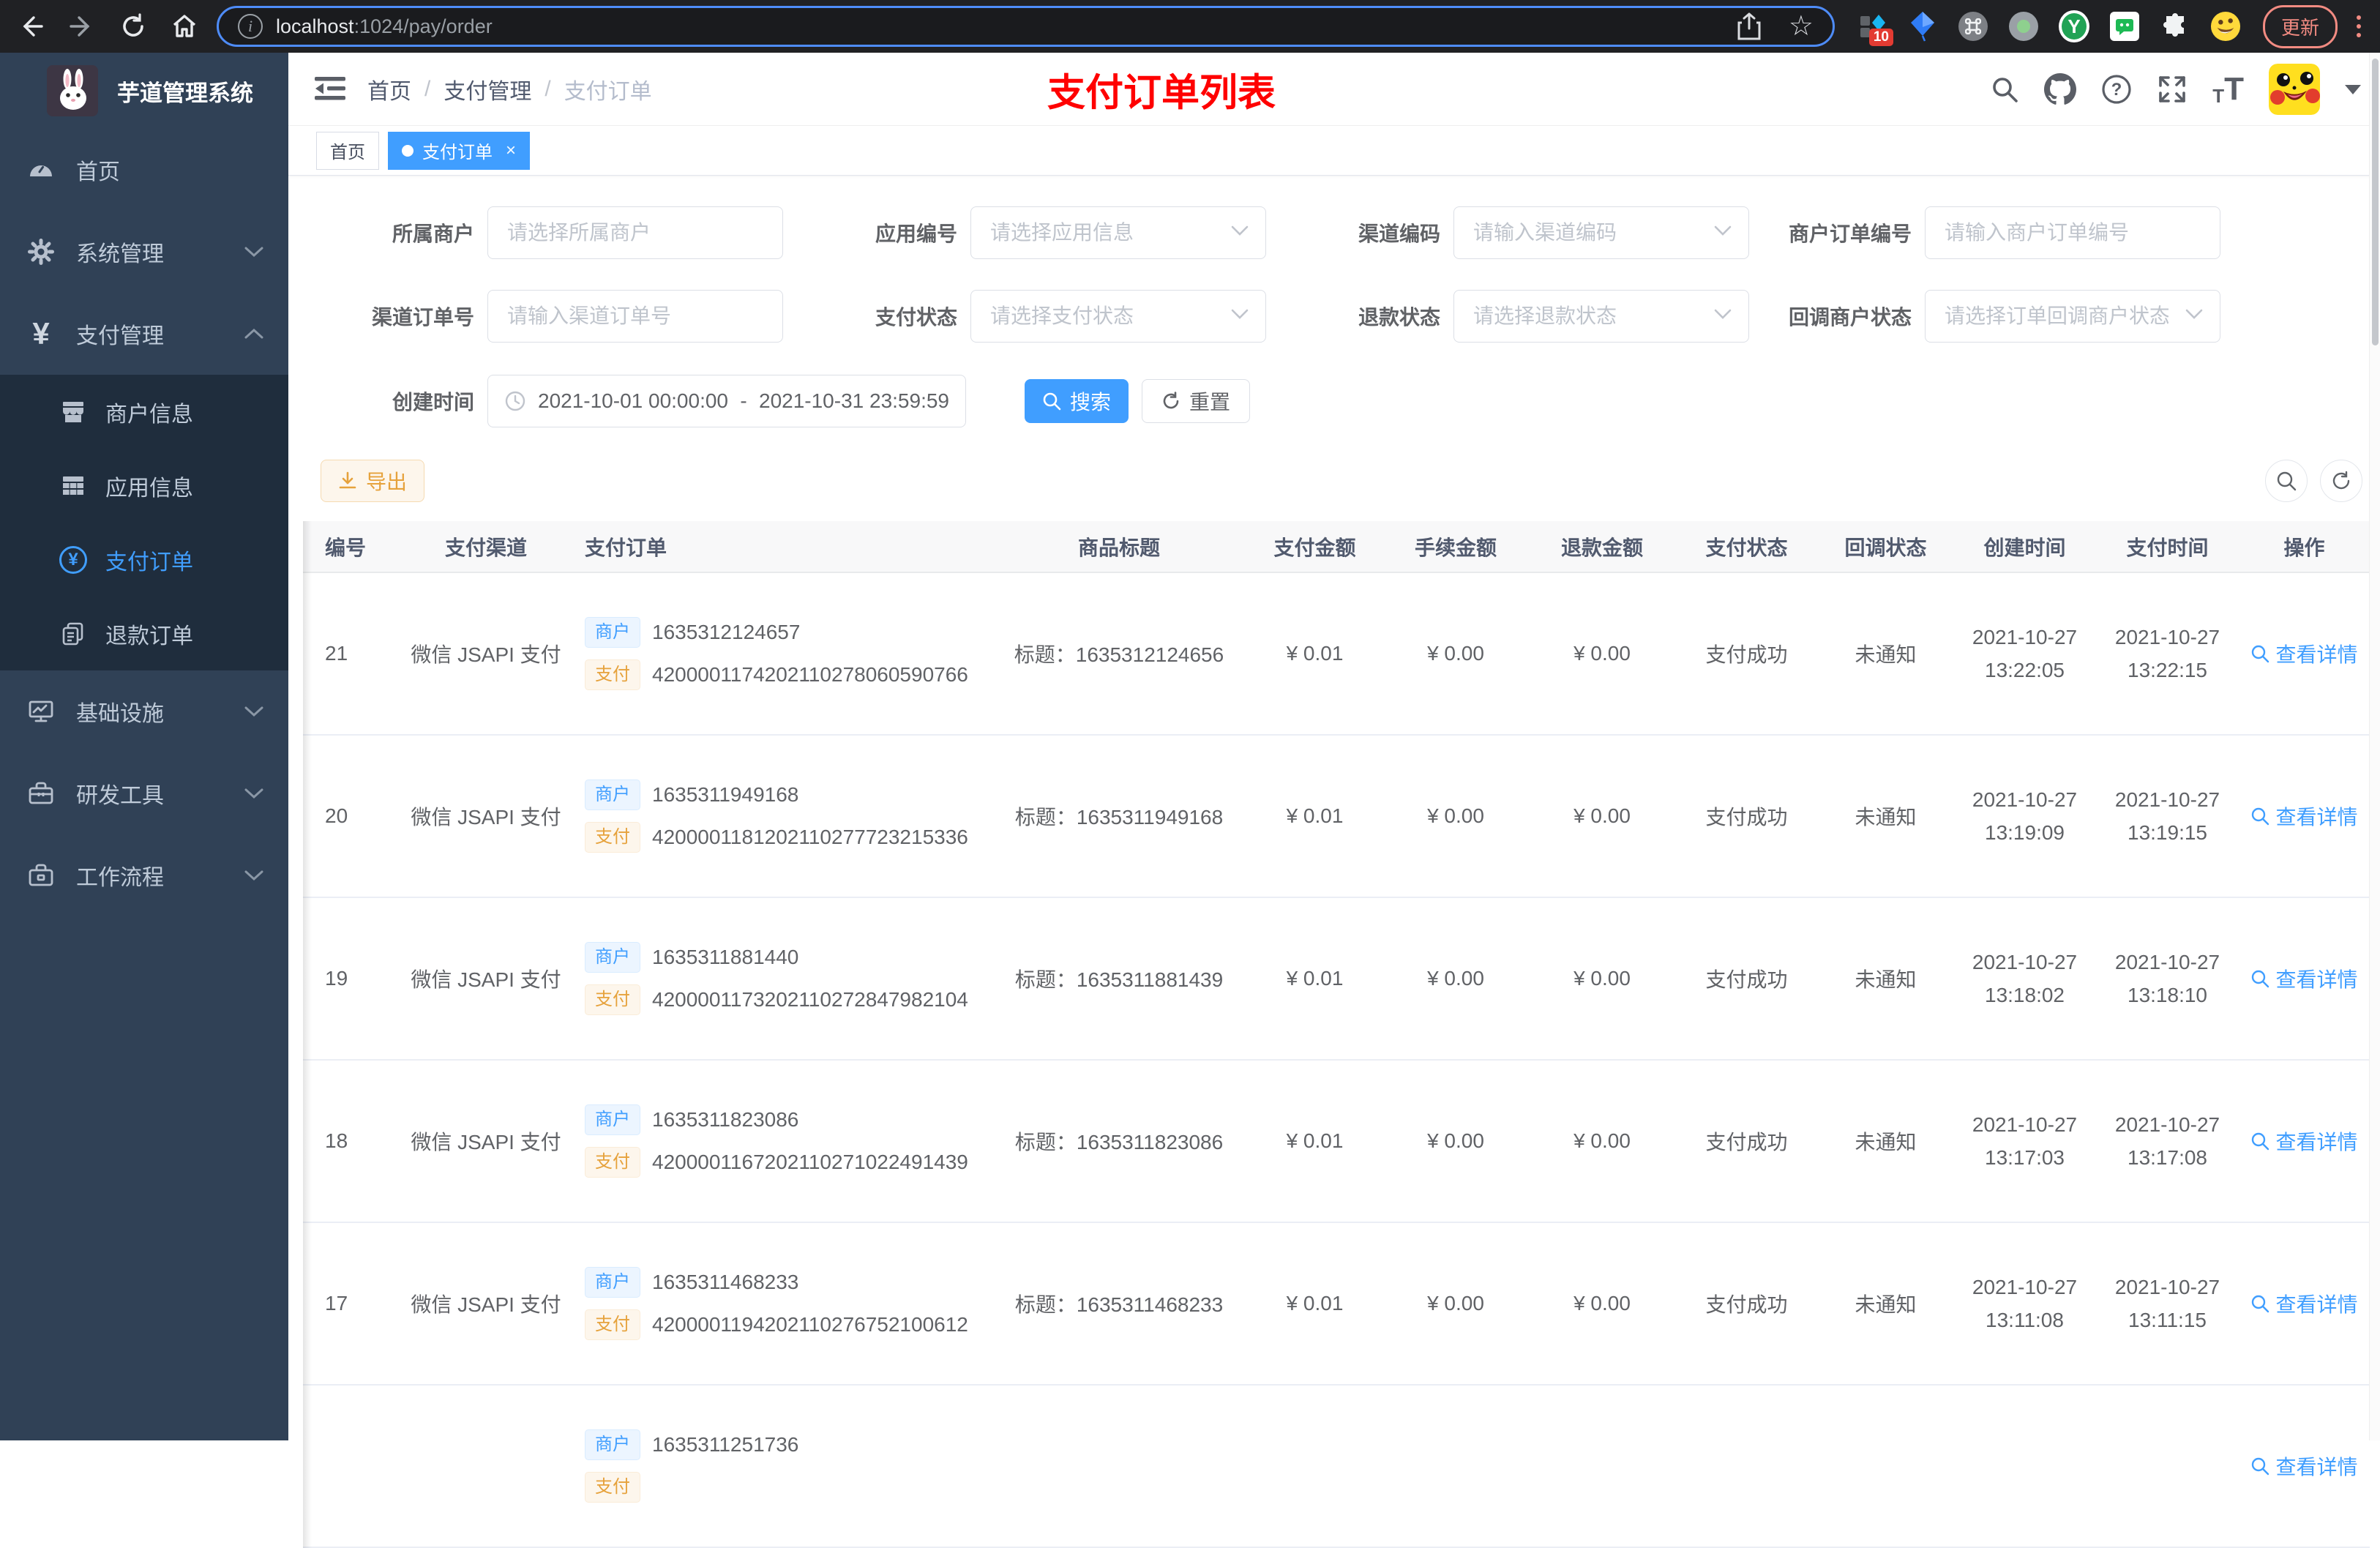  Describe the element at coordinates (2172, 89) in the screenshot. I see `fullscreen-icon` at that location.